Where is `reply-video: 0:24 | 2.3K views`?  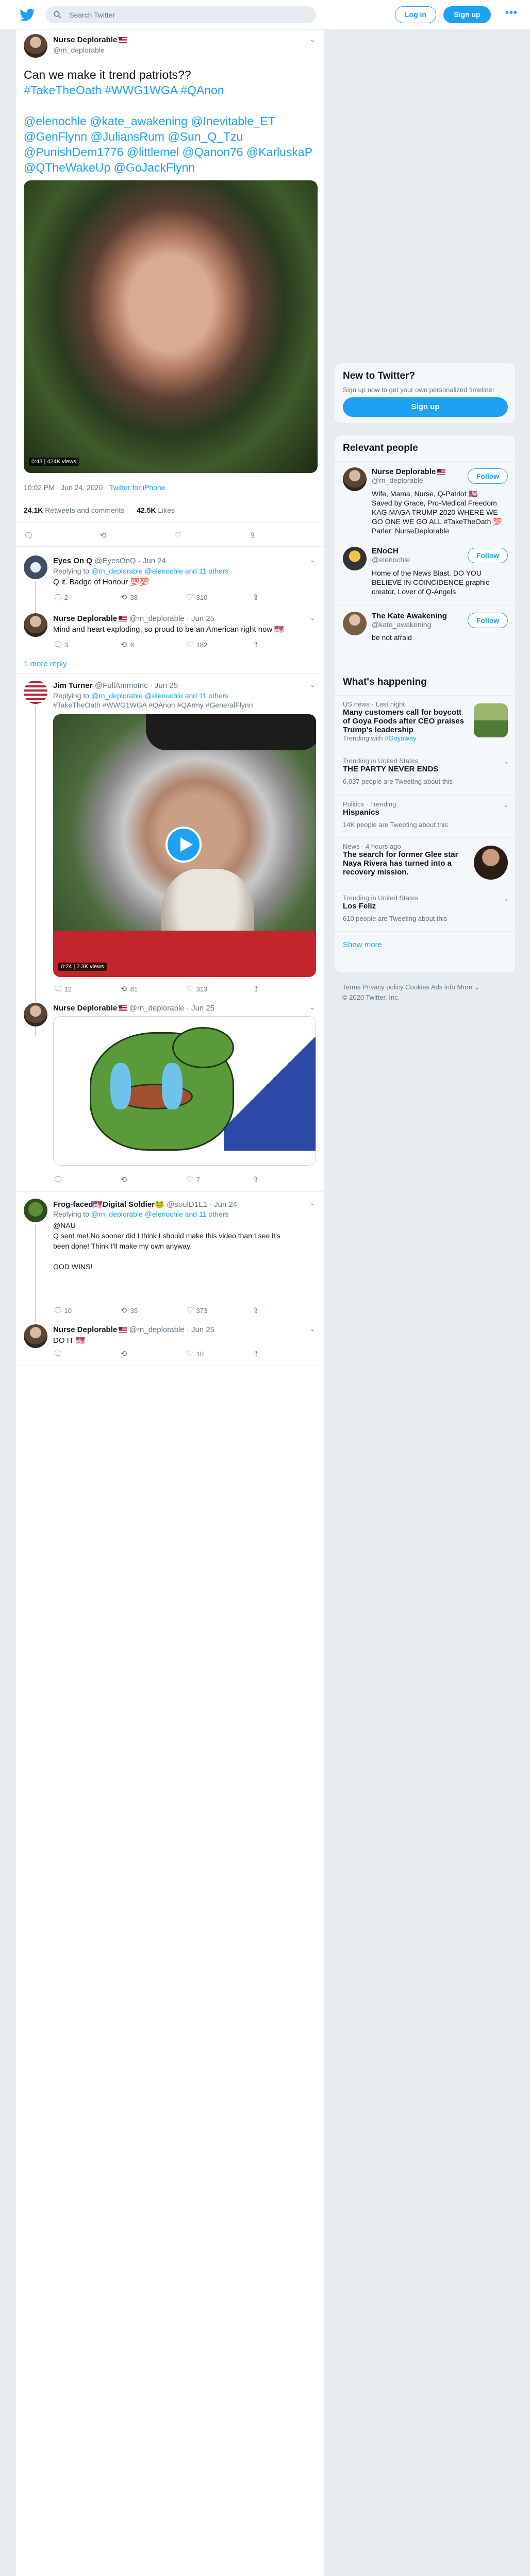 reply-video: 0:24 | 2.3K views is located at coordinates (184, 845).